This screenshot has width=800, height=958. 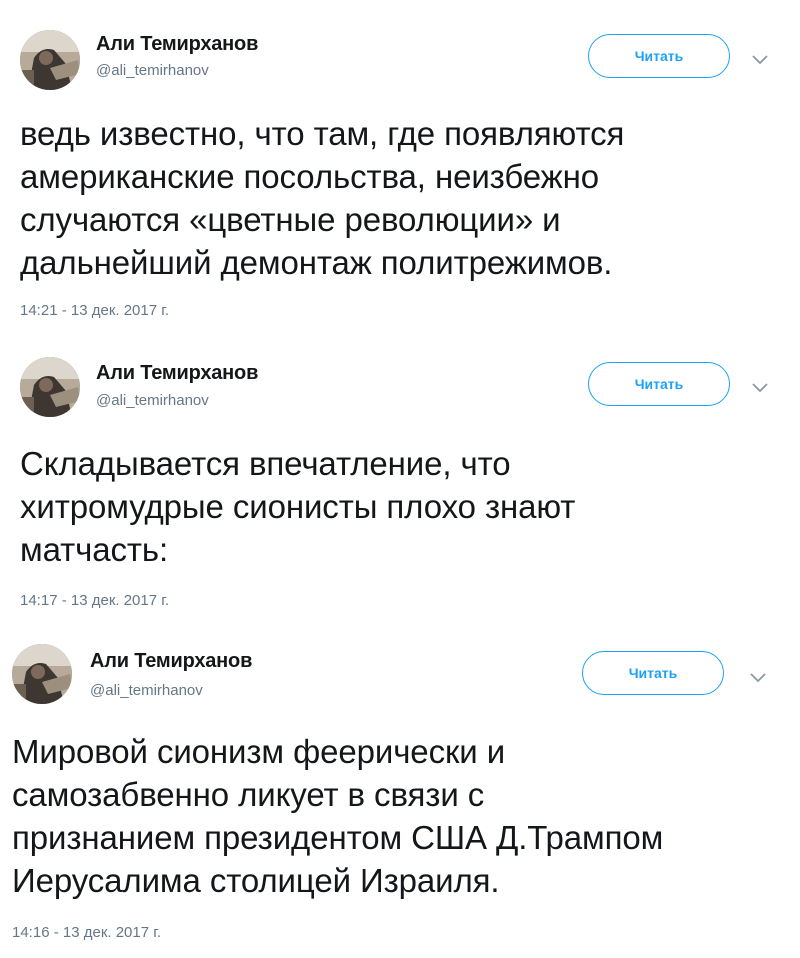 What do you see at coordinates (758, 676) in the screenshot?
I see `chevron-down-icon` at bounding box center [758, 676].